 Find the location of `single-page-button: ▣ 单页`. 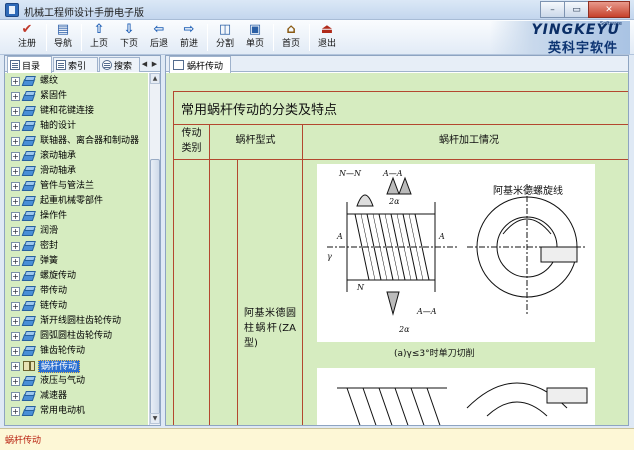

single-page-button: ▣ 单页 is located at coordinates (255, 37).